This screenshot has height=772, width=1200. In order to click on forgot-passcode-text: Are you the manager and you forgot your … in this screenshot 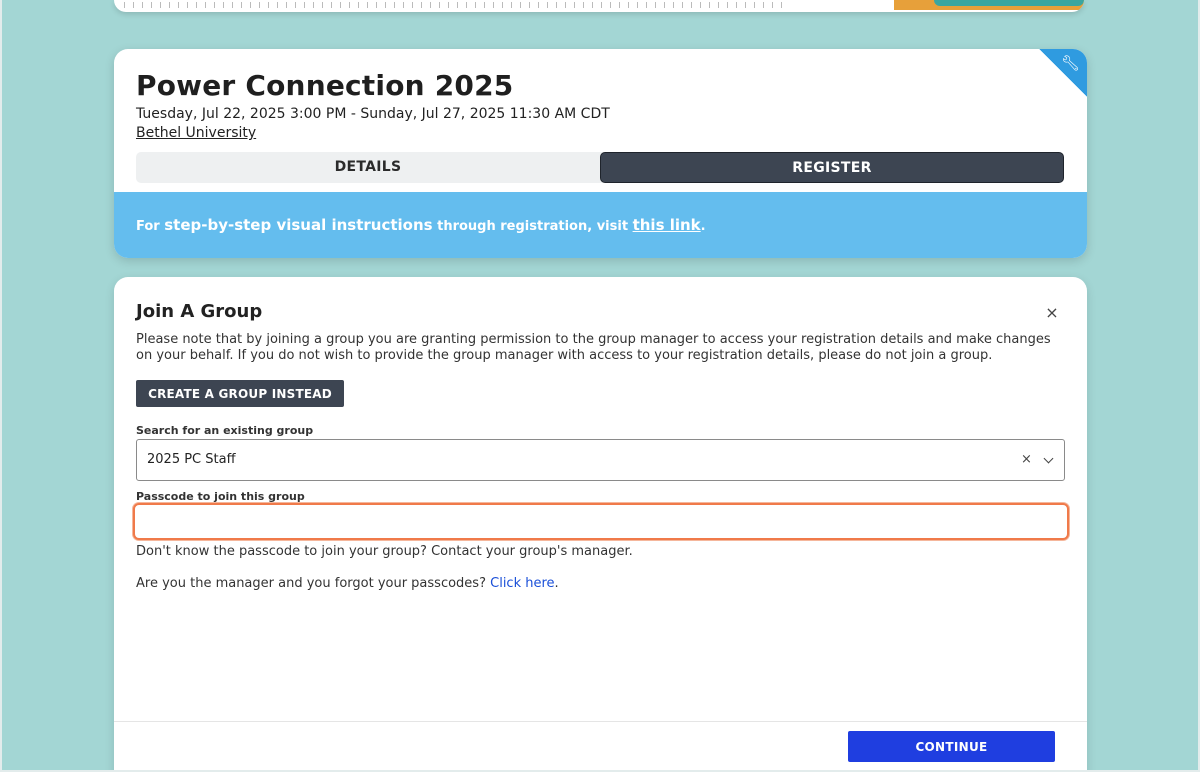, I will do `click(311, 583)`.